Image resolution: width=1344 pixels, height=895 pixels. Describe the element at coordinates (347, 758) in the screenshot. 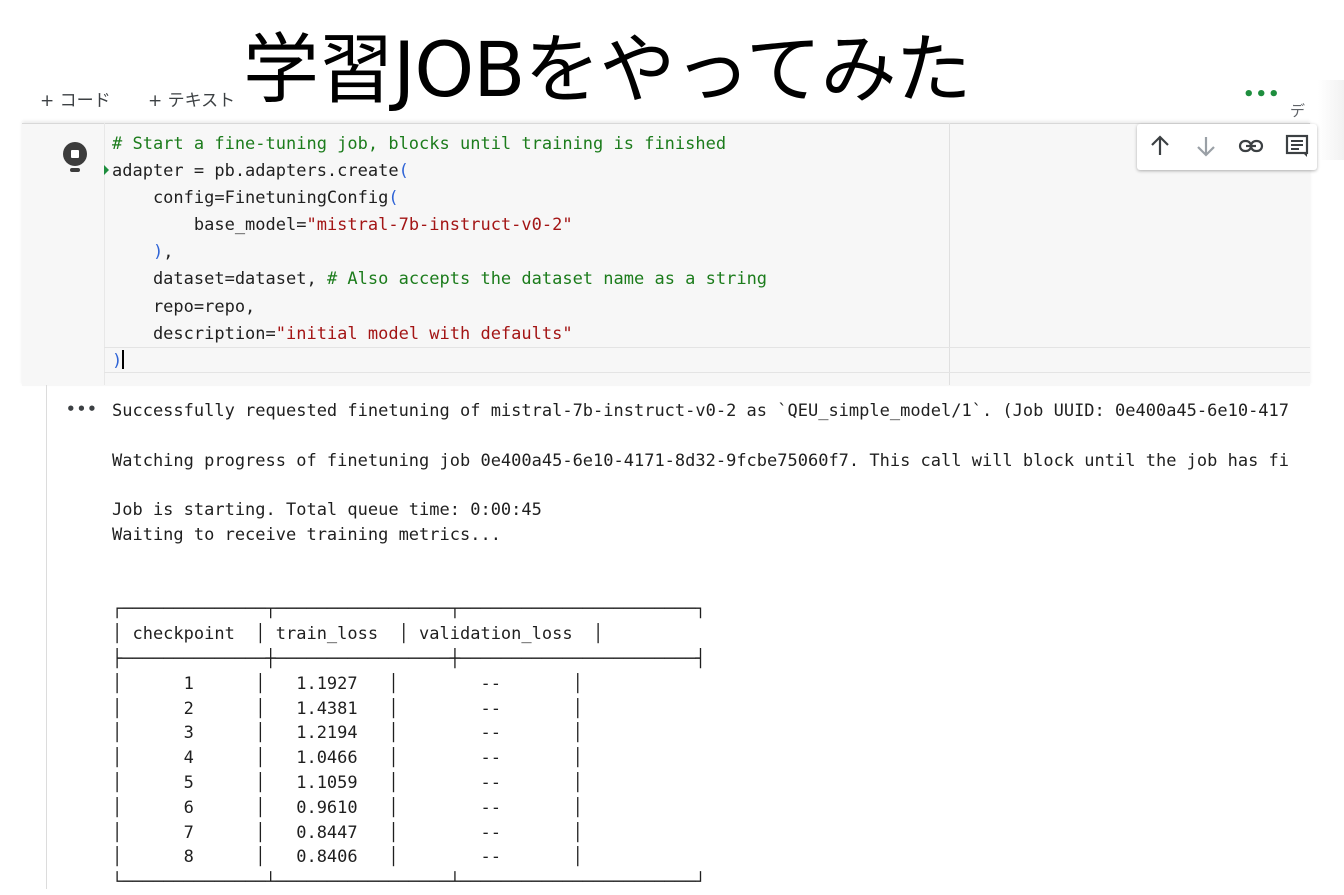

I see `table-row: │ 4 │ 1.0466 │ -- │` at that location.